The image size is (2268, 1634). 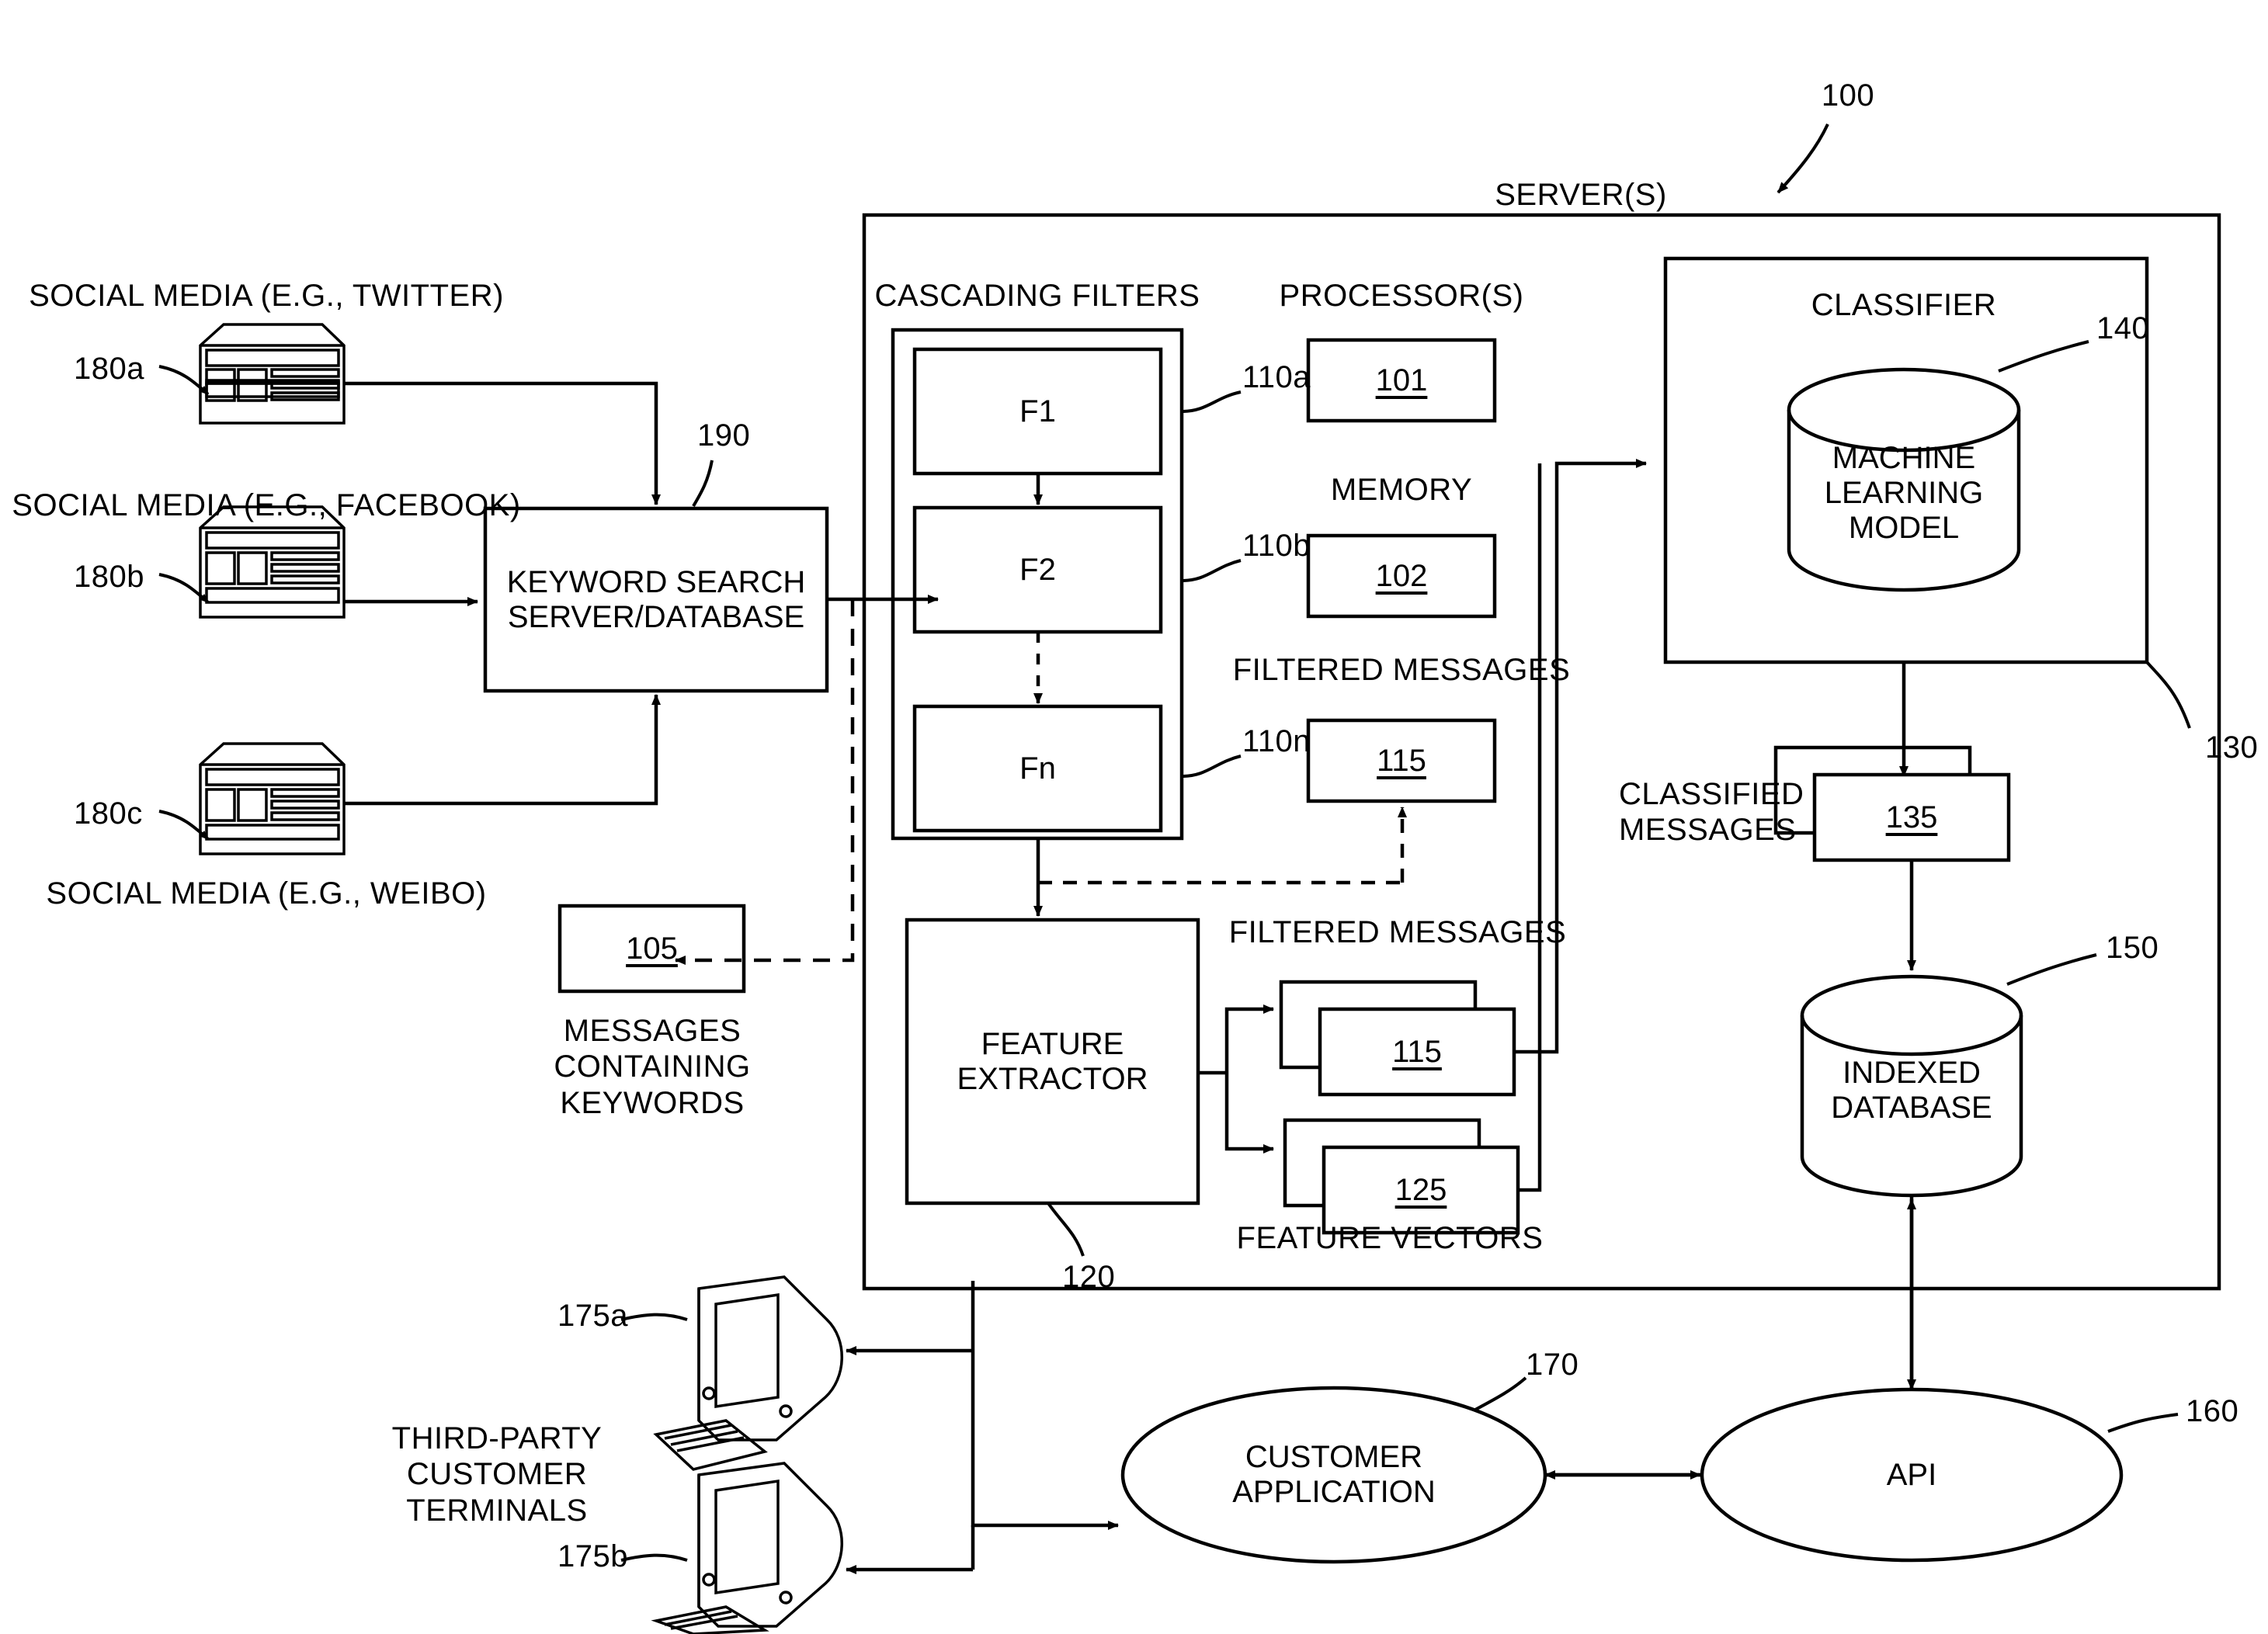 What do you see at coordinates (1052, 1043) in the screenshot?
I see `feature-extractor-line1: FEATURE` at bounding box center [1052, 1043].